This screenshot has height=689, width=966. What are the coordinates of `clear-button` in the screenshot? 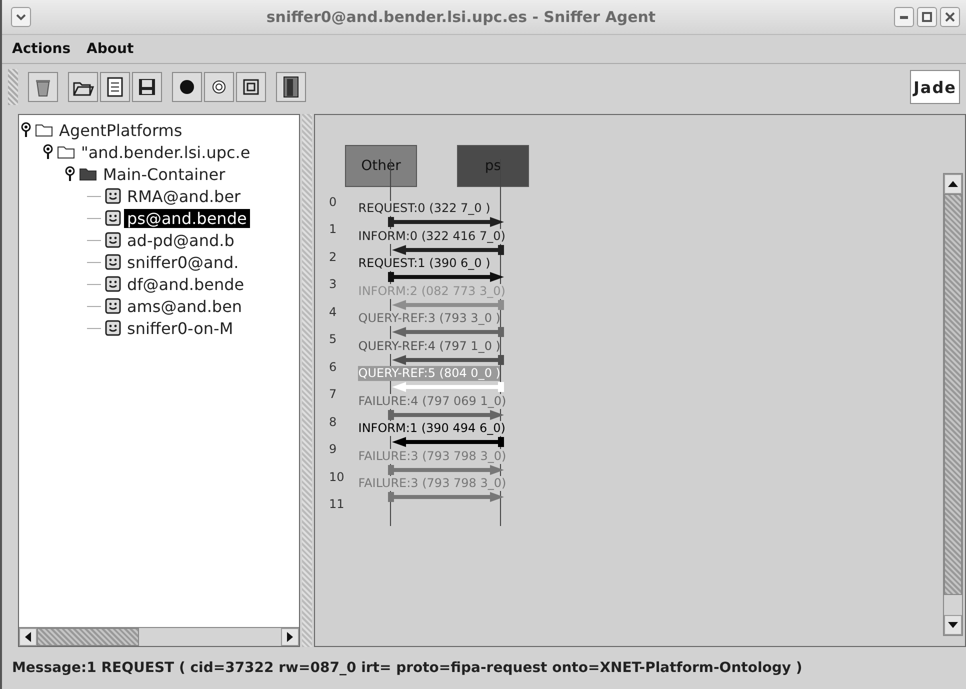 It's located at (43, 87).